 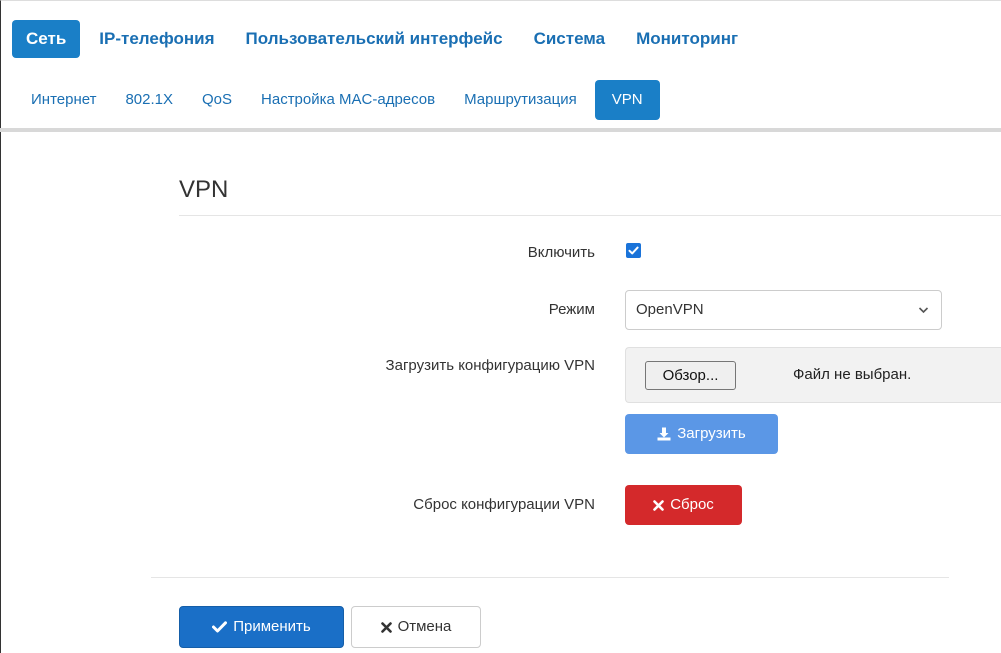 I want to click on enable-label: Включить, so click(x=561, y=252).